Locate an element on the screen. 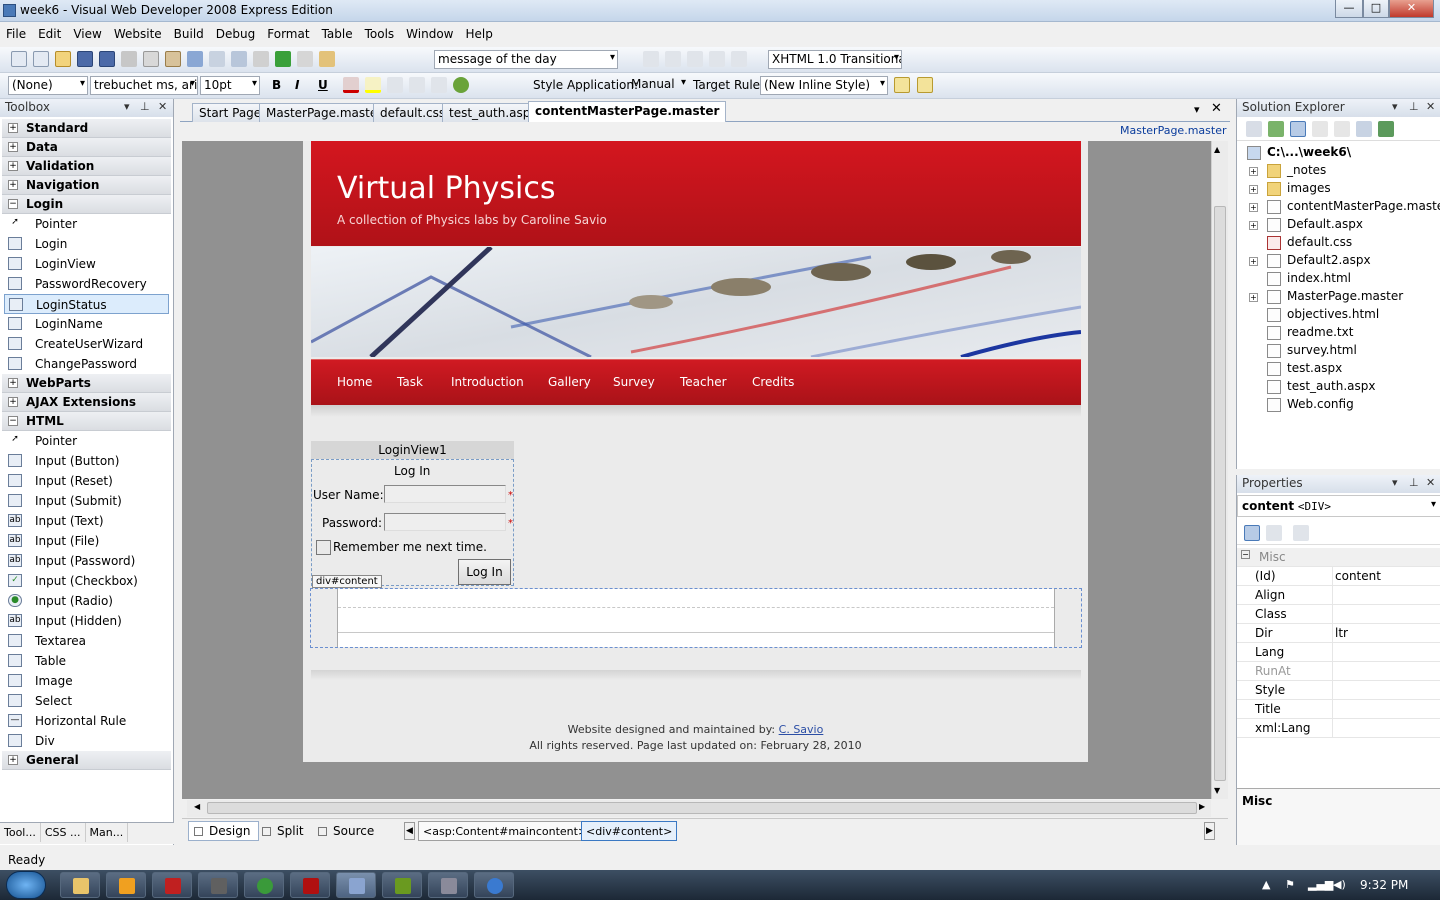 Image resolution: width=1440 pixels, height=900 pixels. login-button: Log In is located at coordinates (484, 572).